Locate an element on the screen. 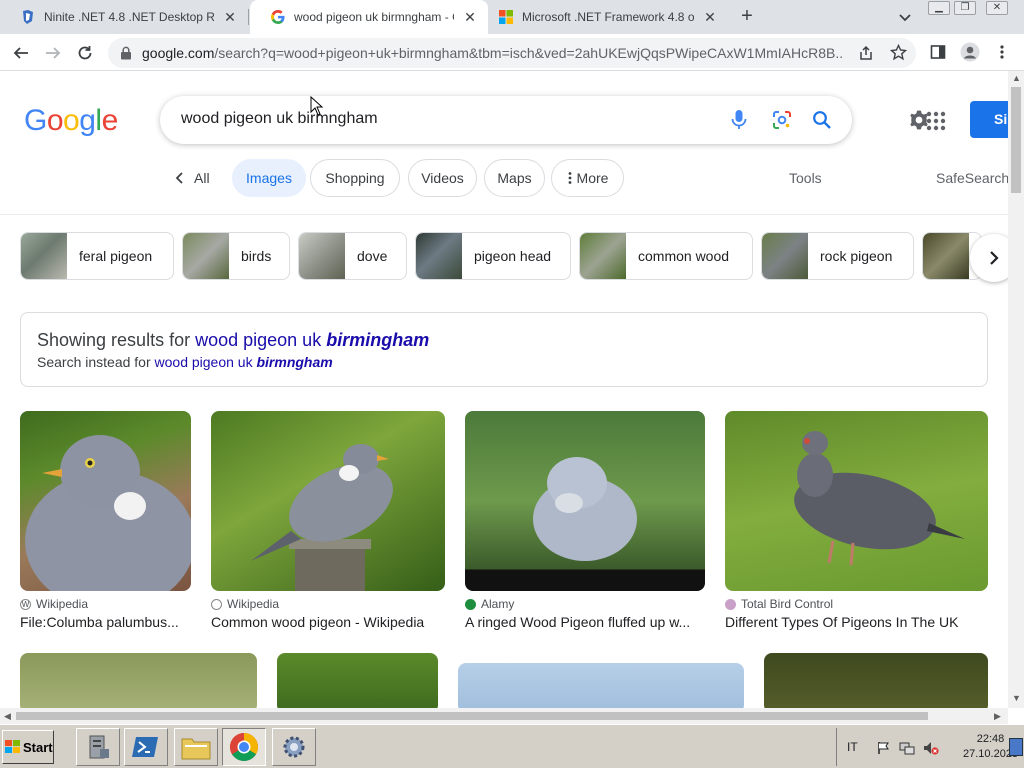 This screenshot has width=1024, height=768. server-manager-icon is located at coordinates (99, 747).